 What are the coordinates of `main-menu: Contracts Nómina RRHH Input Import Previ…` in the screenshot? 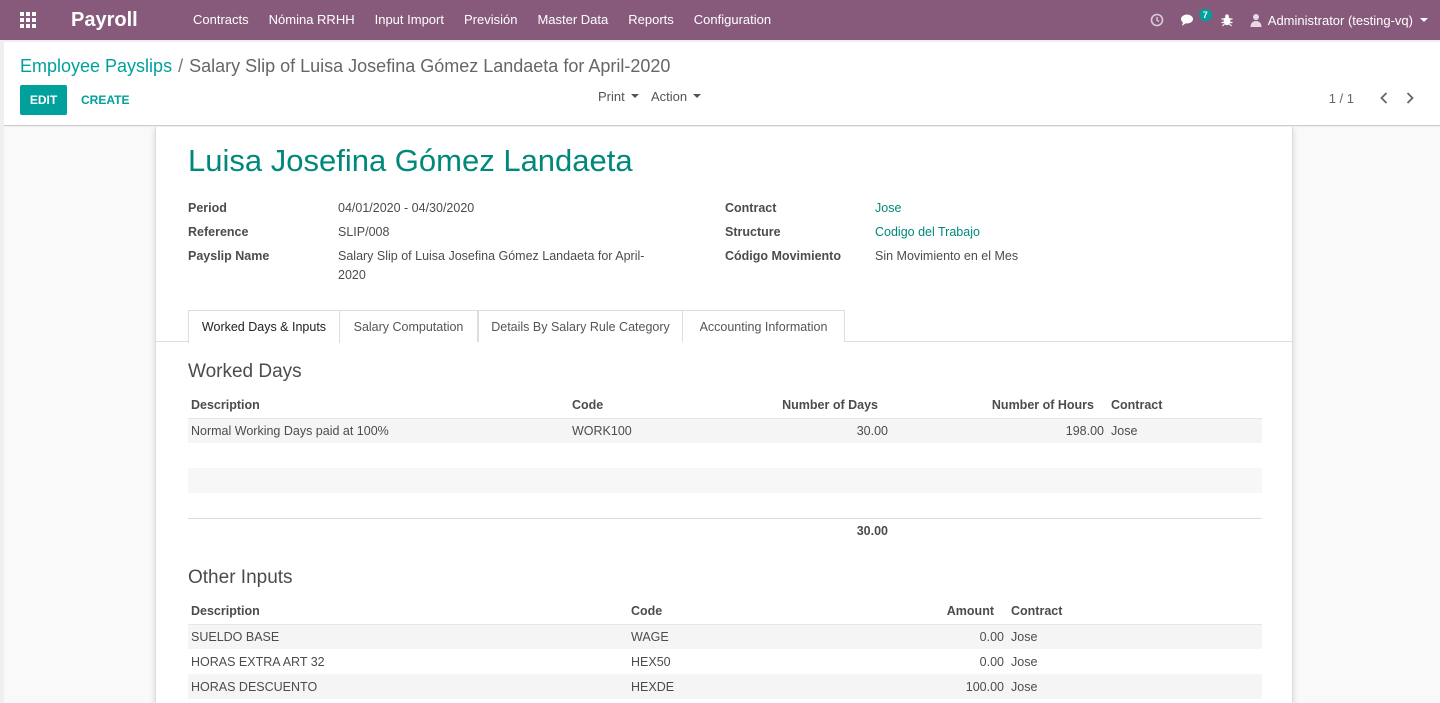 It's located at (482, 20).